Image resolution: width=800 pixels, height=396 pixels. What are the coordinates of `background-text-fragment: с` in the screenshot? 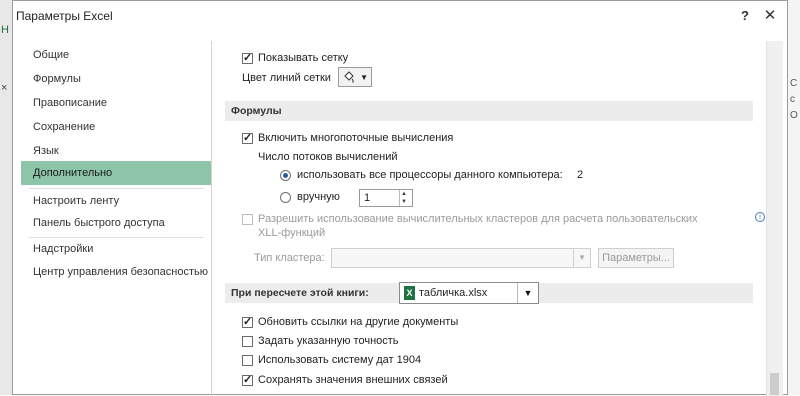 It's located at (792, 99).